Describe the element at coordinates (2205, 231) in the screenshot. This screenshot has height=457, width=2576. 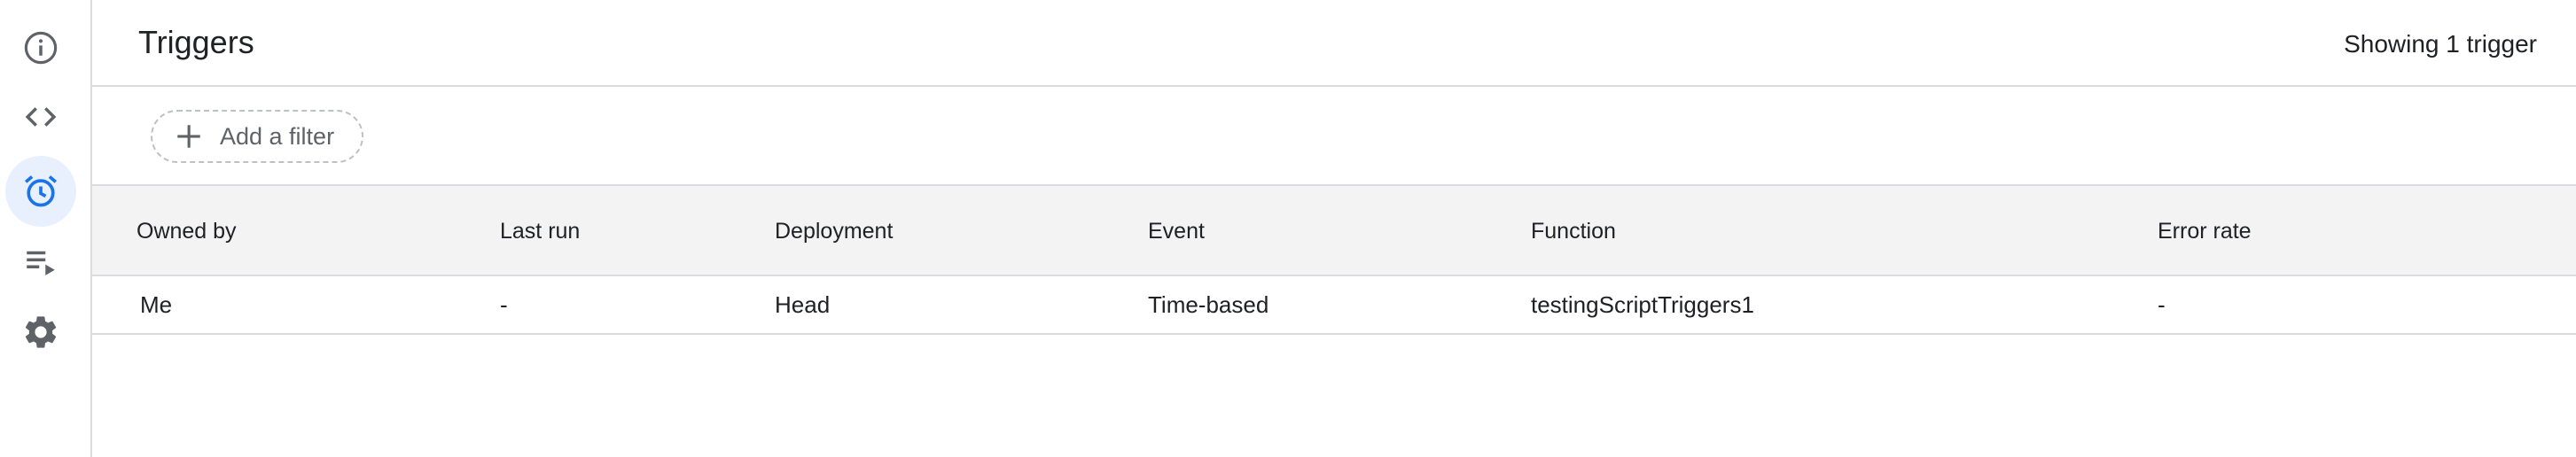
I see `column-header-error-rate: Error rate` at that location.